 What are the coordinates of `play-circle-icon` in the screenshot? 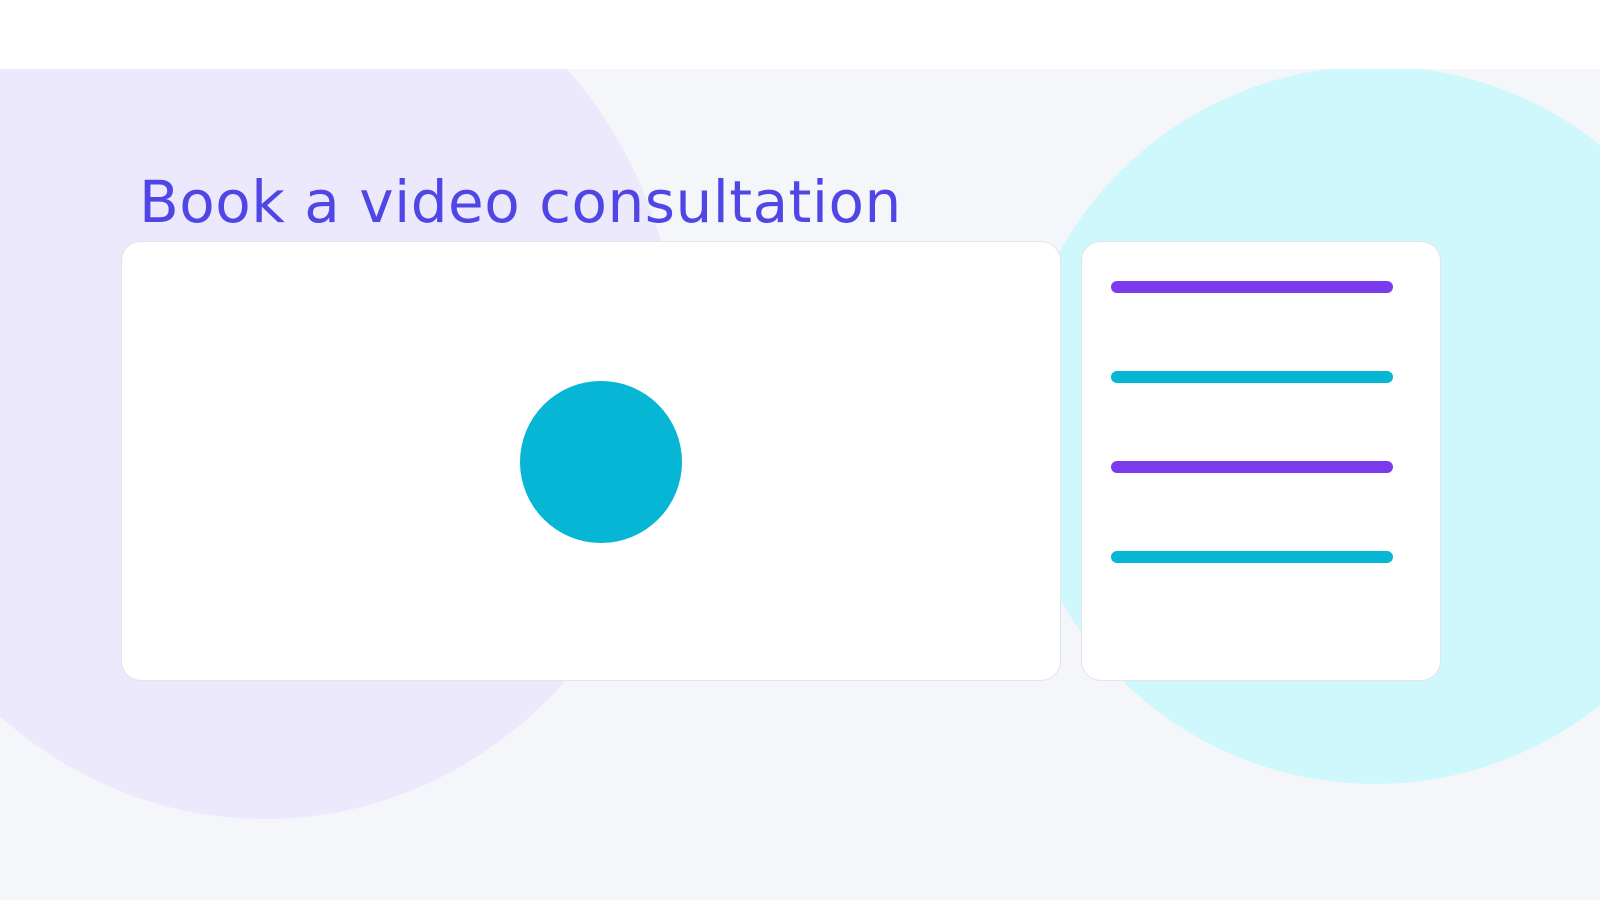 It's located at (601, 462).